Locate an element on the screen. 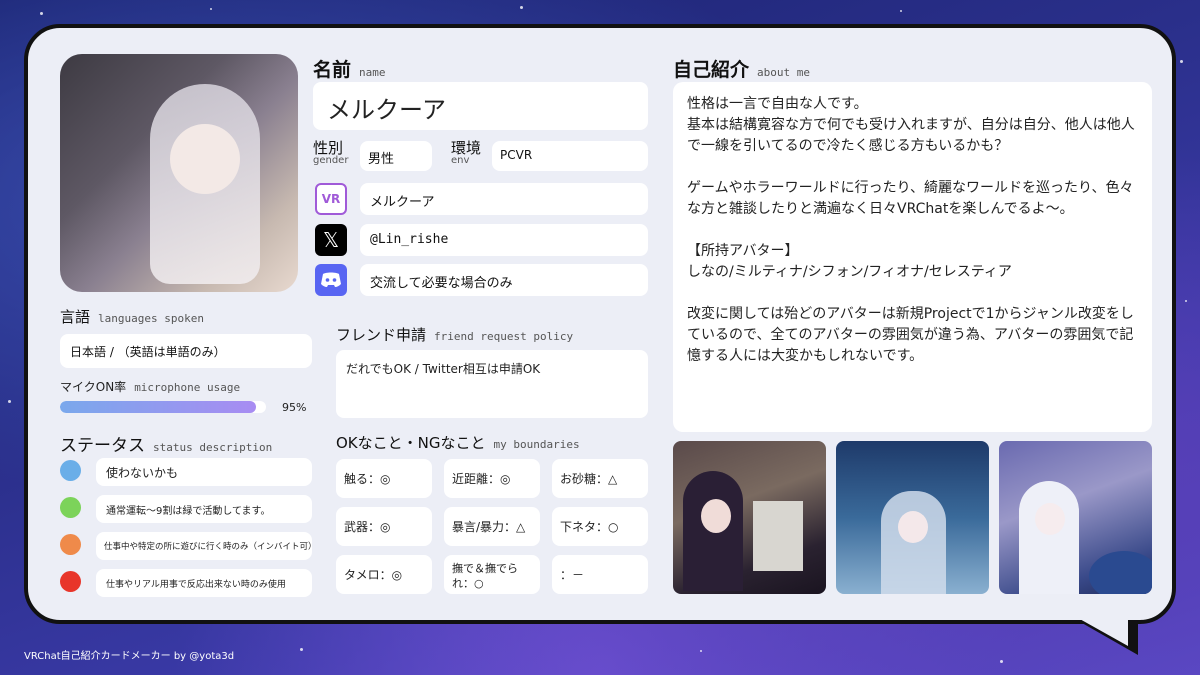 This screenshot has height=675, width=1200. gender-label: 性別 gender is located at coordinates (331, 152).